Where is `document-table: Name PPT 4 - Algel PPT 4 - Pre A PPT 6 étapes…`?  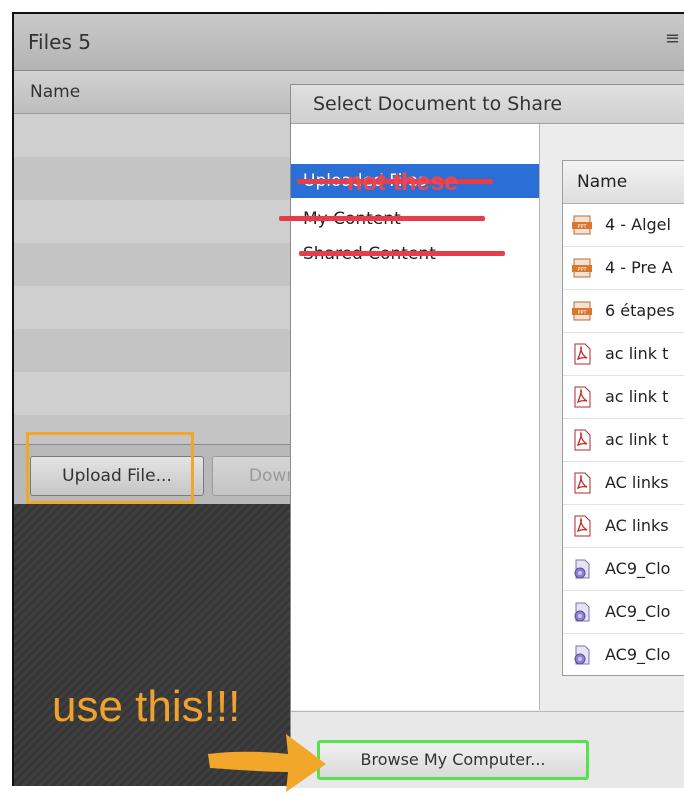 document-table: Name PPT 4 - Algel PPT 4 - Pre A PPT 6 étapes… is located at coordinates (623, 418).